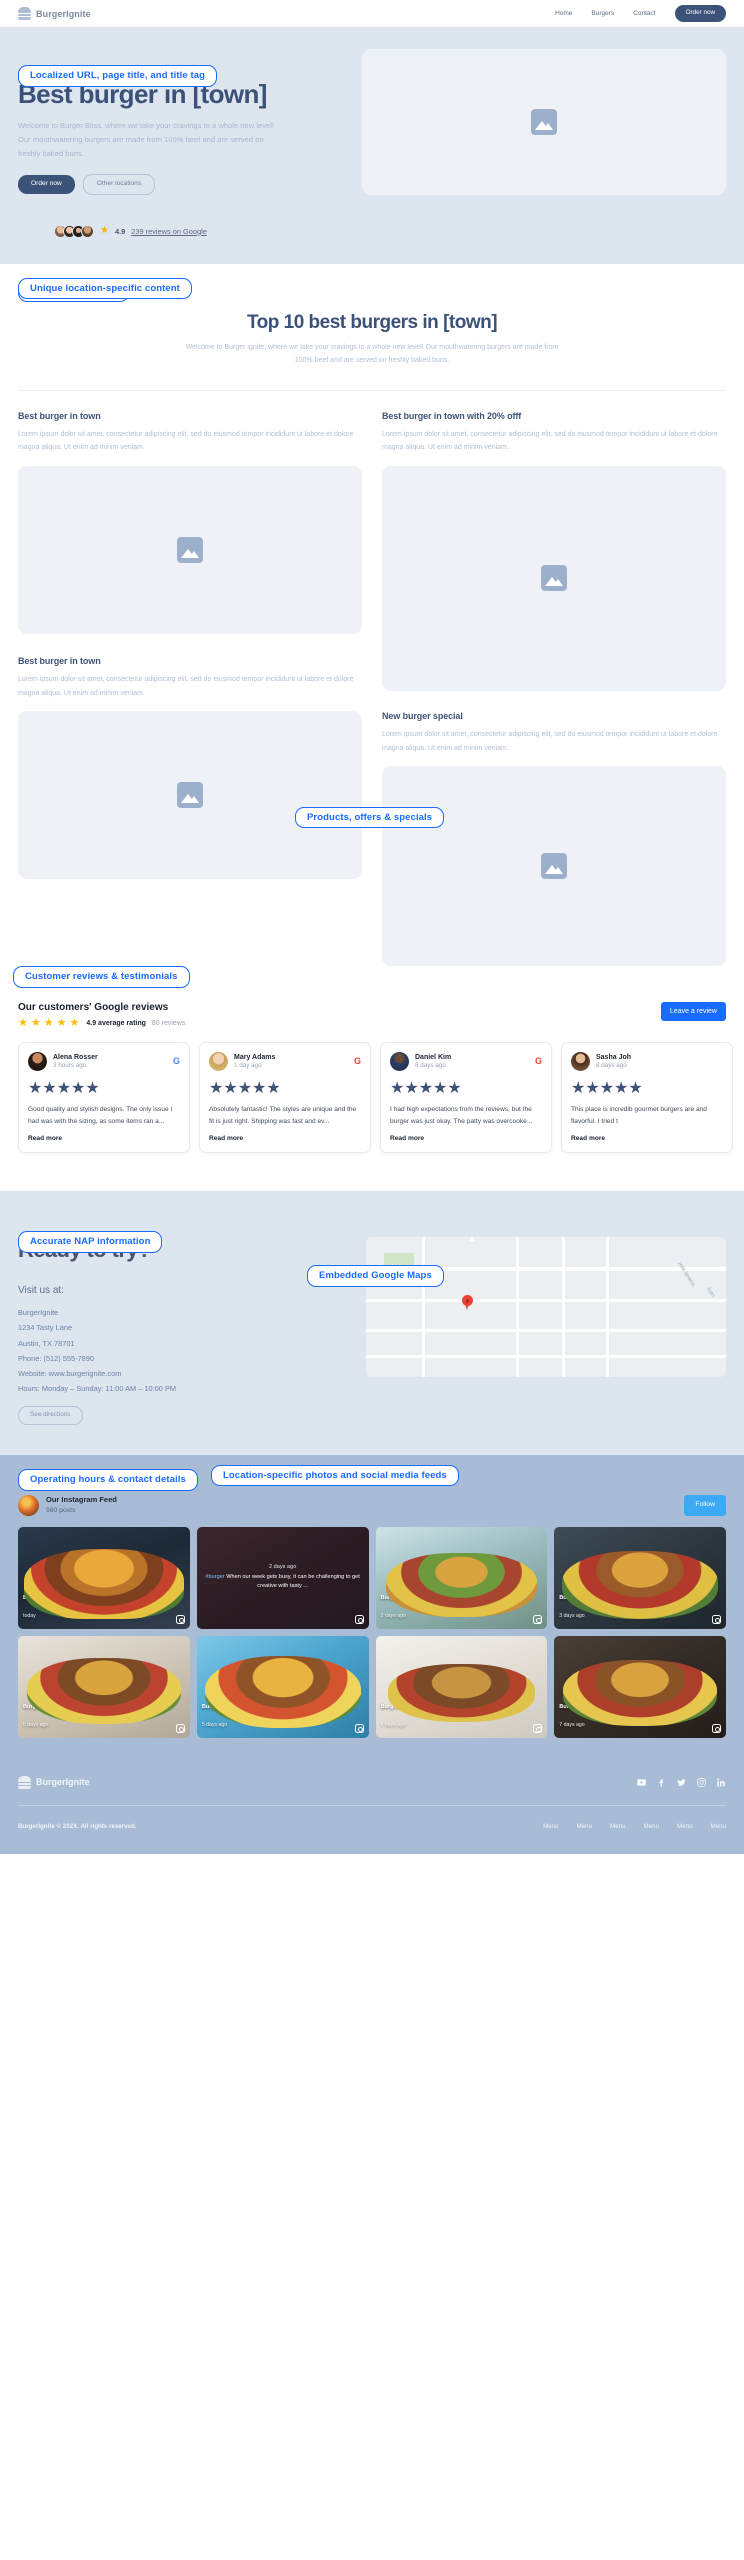 Image resolution: width=744 pixels, height=2560 pixels. Describe the element at coordinates (169, 231) in the screenshot. I see `hero-reviews-link: 239 reviews on Google` at that location.